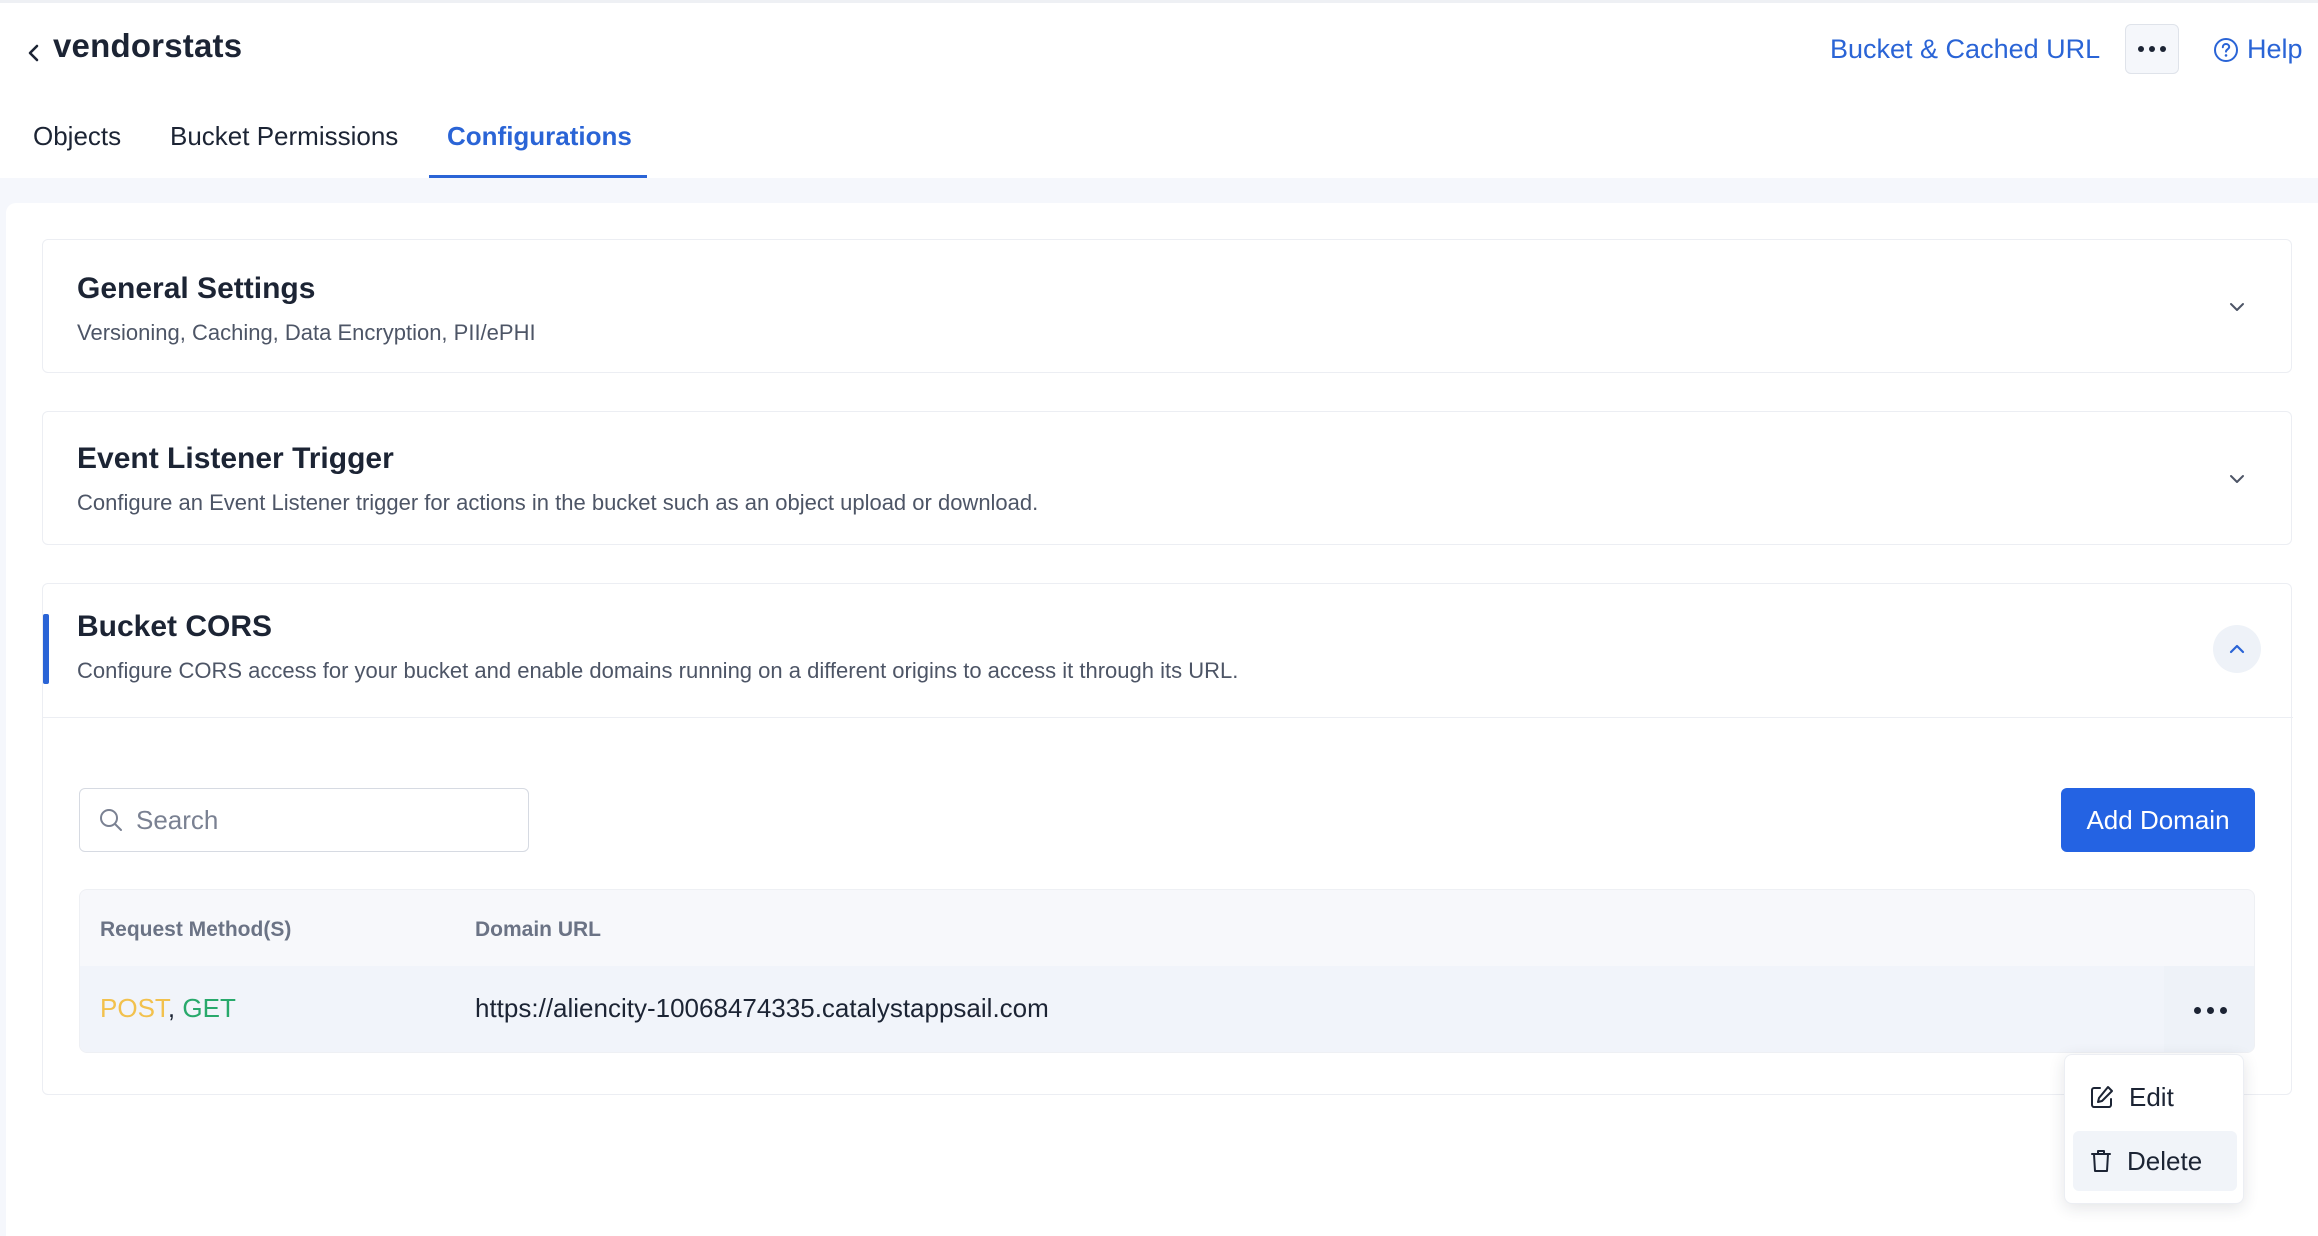 Image resolution: width=2318 pixels, height=1236 pixels. What do you see at coordinates (209, 1008) in the screenshot?
I see `method-badge-get: GET` at bounding box center [209, 1008].